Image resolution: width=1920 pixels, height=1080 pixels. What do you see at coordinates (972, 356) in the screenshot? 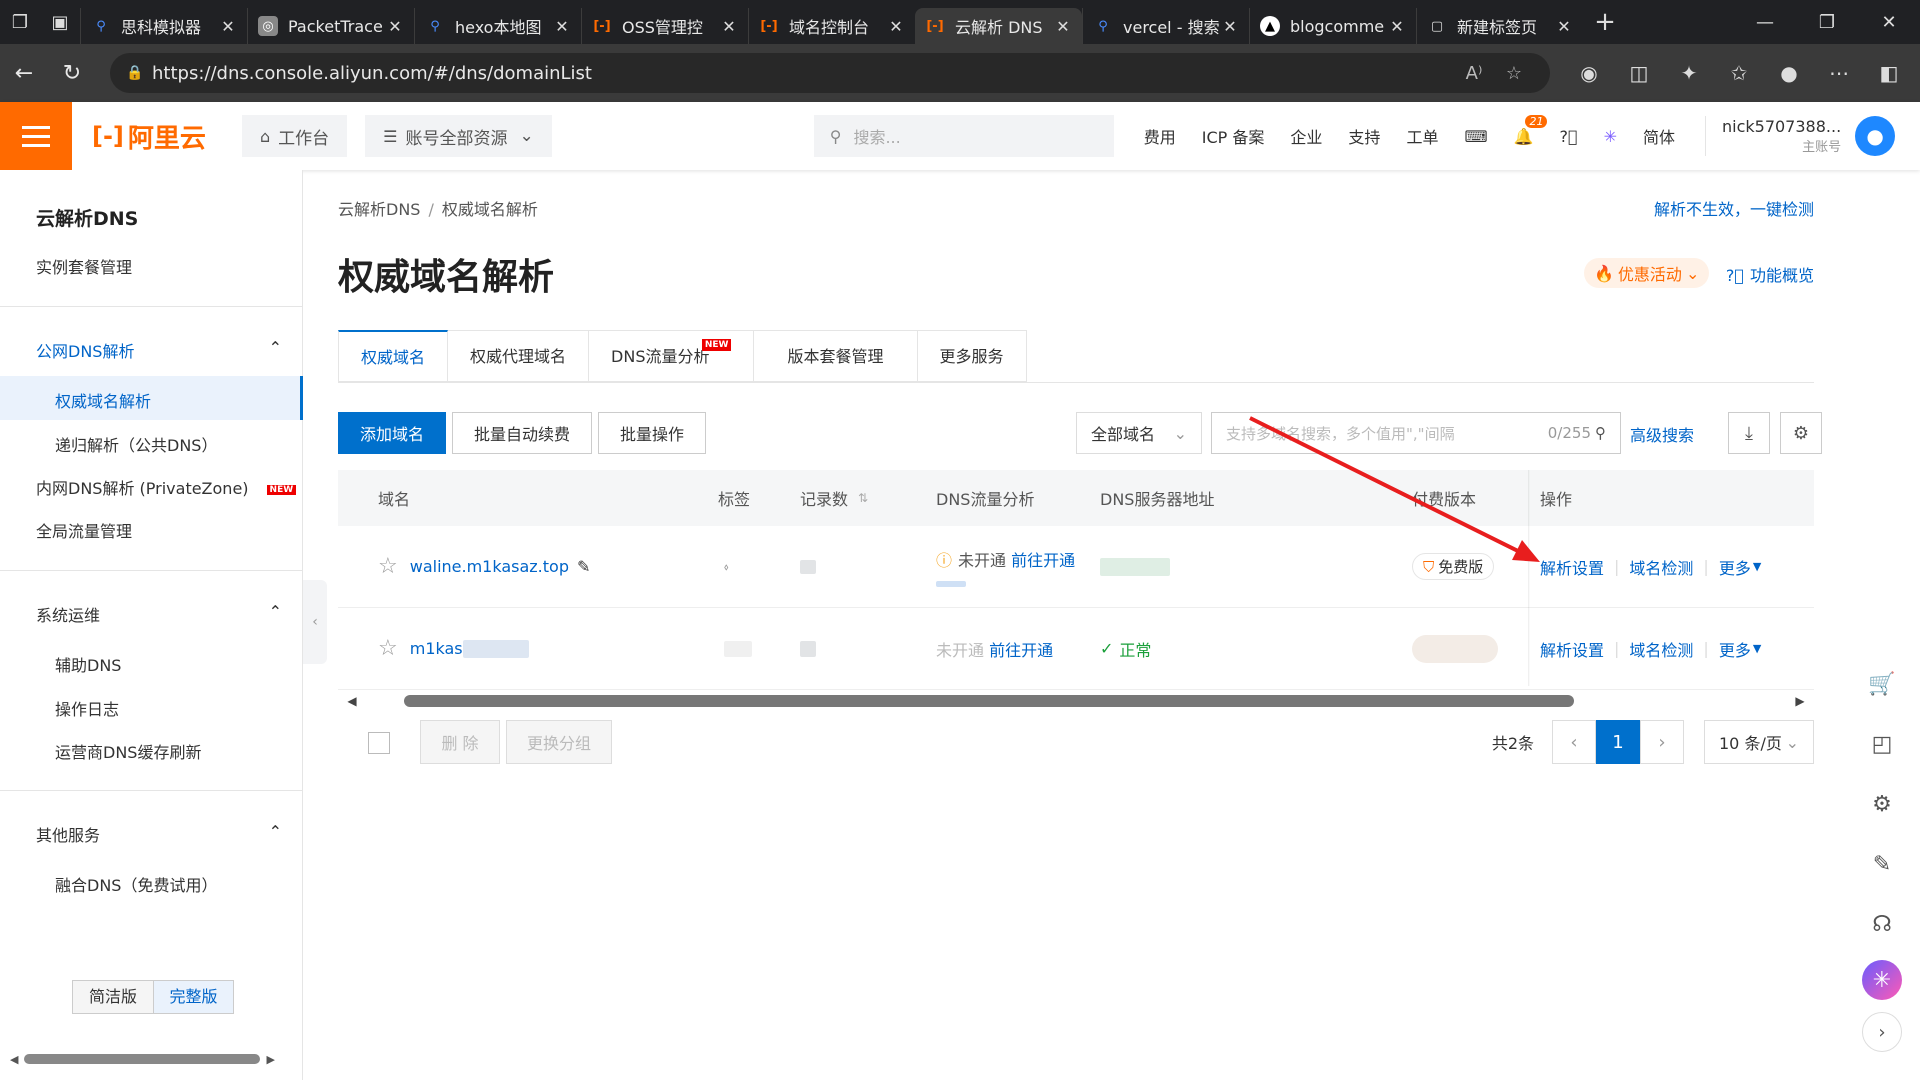
I see `tab-more-services: 更多服务` at bounding box center [972, 356].